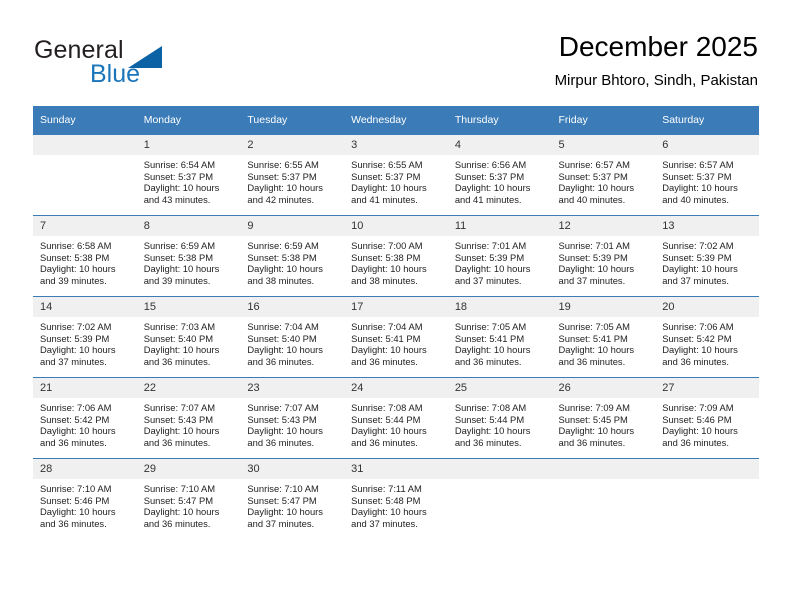 The image size is (792, 612). What do you see at coordinates (178, 500) in the screenshot?
I see `sunset-text: Sunset: 5:47 PM` at bounding box center [178, 500].